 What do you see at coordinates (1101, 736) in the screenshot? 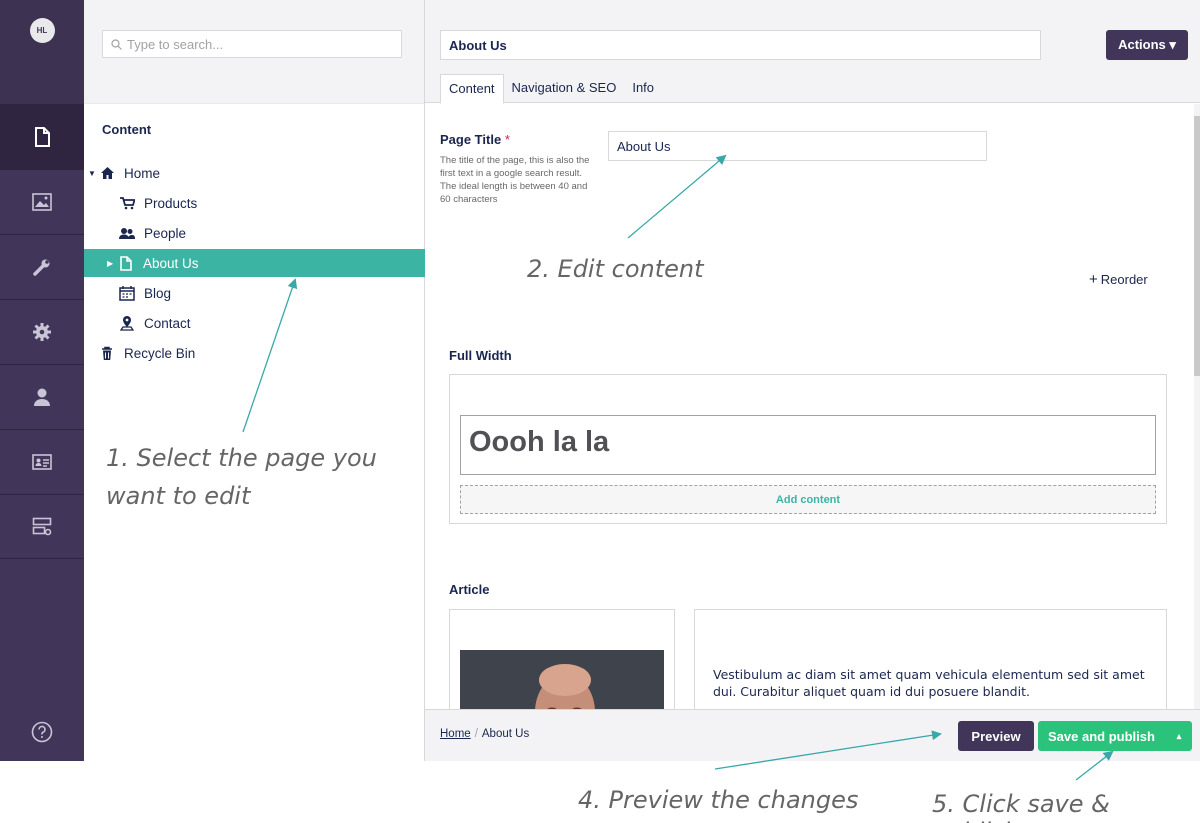
I see `save-and-publish-label: Save and publish` at bounding box center [1101, 736].